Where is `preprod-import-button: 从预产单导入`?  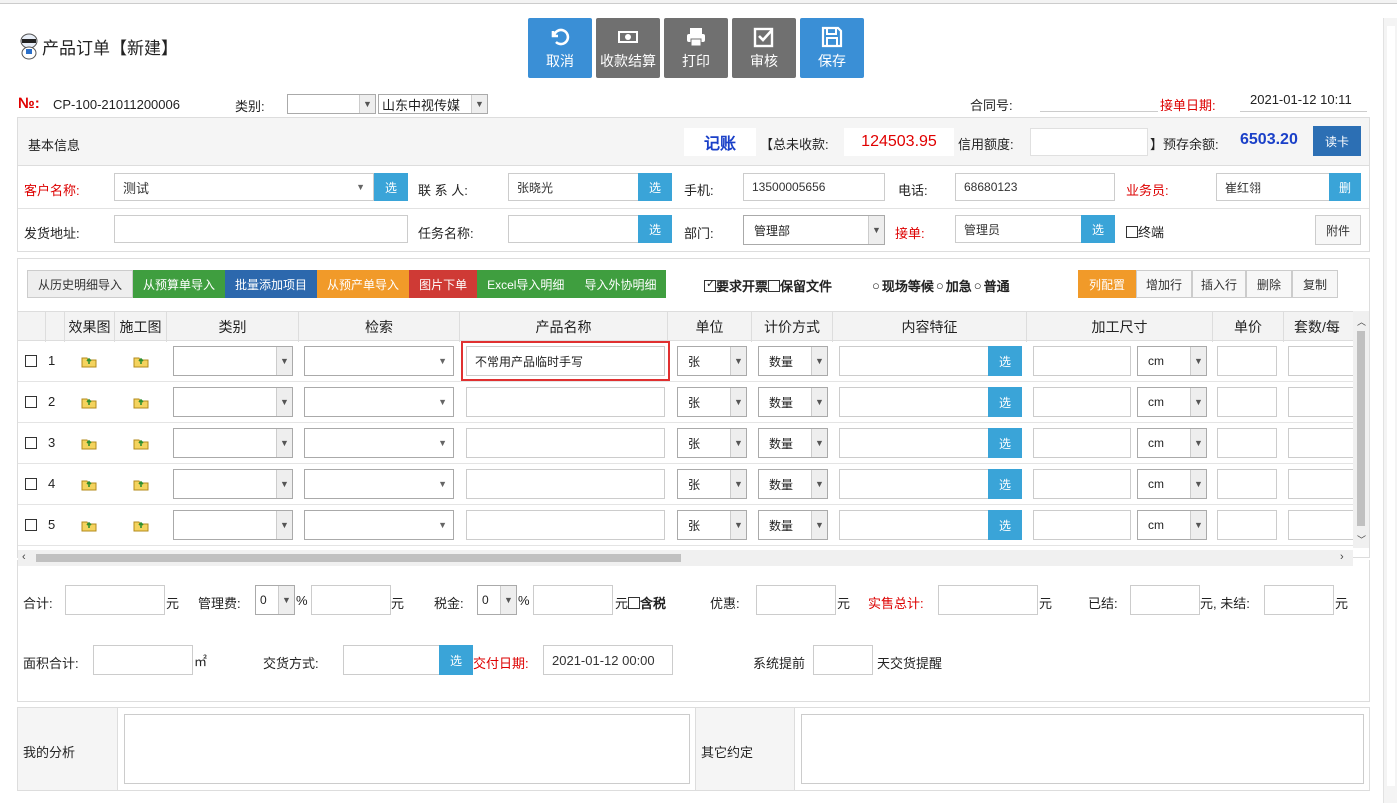
preprod-import-button: 从预产单导入 is located at coordinates (363, 284).